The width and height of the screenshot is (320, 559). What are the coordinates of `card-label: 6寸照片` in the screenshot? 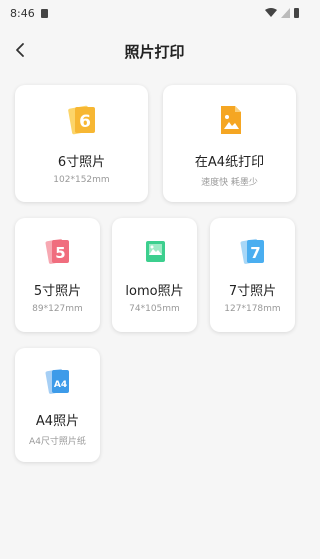 It's located at (81, 162).